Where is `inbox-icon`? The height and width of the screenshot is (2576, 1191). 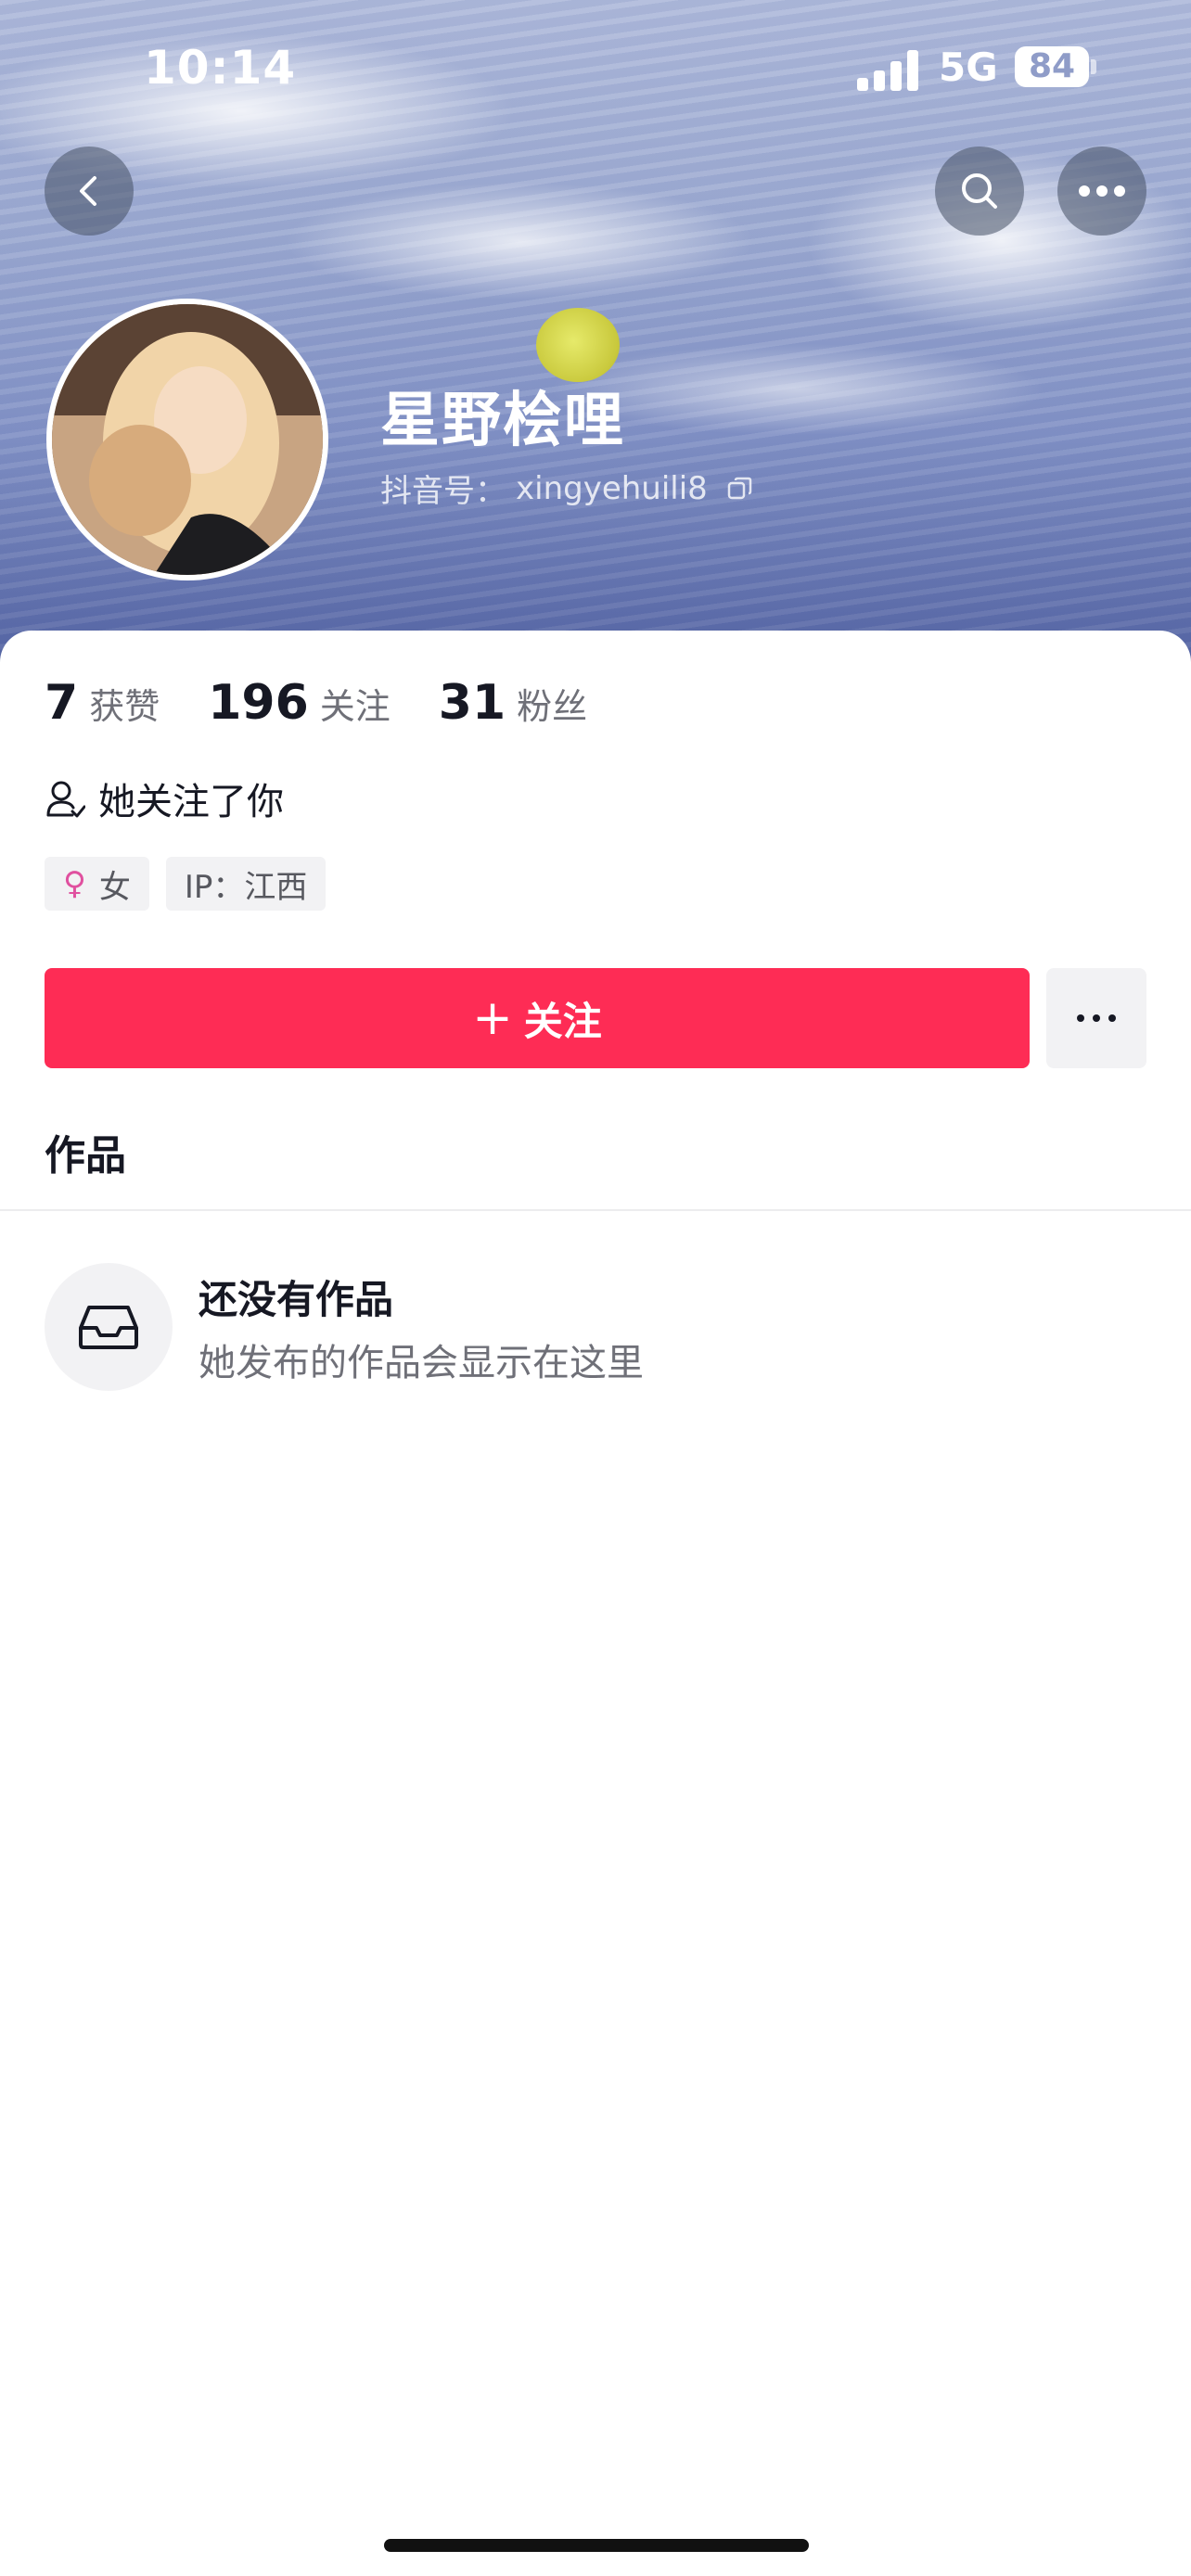
inbox-icon is located at coordinates (108, 1327).